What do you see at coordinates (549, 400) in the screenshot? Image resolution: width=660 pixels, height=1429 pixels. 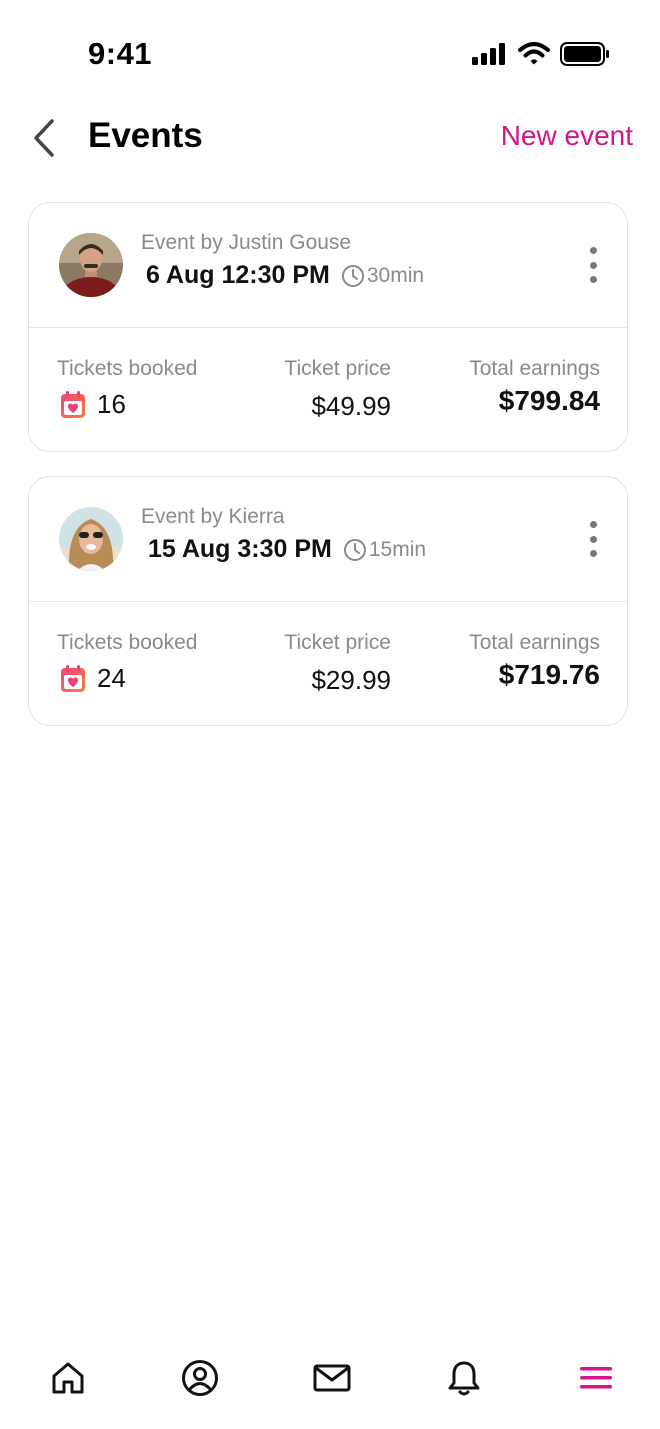 I see `total-earnings-value: $799.84` at bounding box center [549, 400].